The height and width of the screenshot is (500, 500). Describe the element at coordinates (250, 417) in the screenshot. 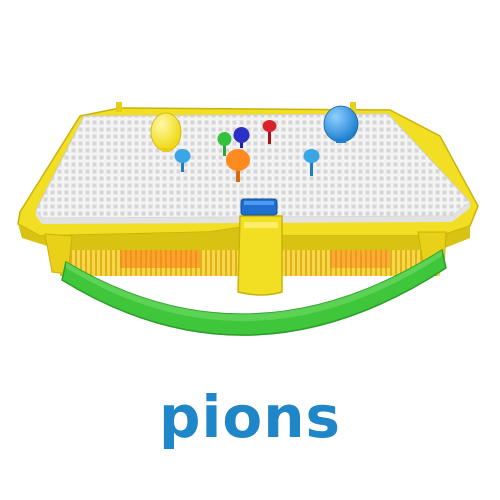

I see `product-caption: pions` at that location.